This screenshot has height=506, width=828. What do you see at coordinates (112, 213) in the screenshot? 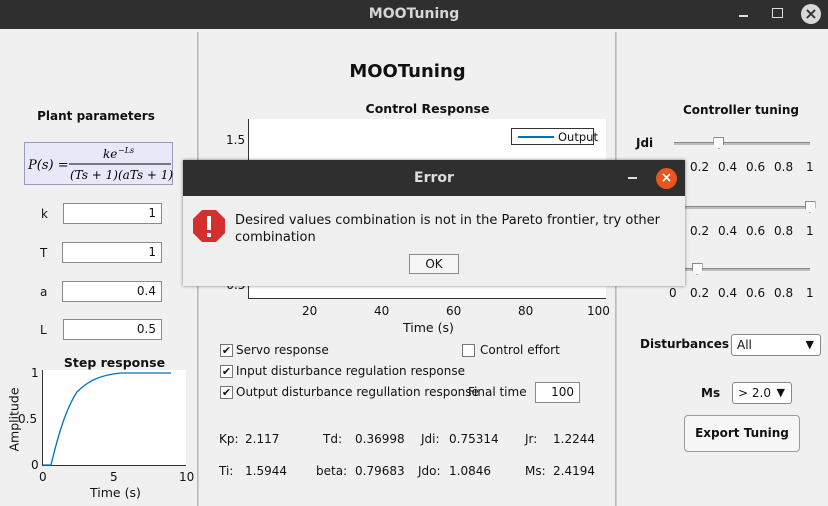
I see `param-k-input: 1` at bounding box center [112, 213].